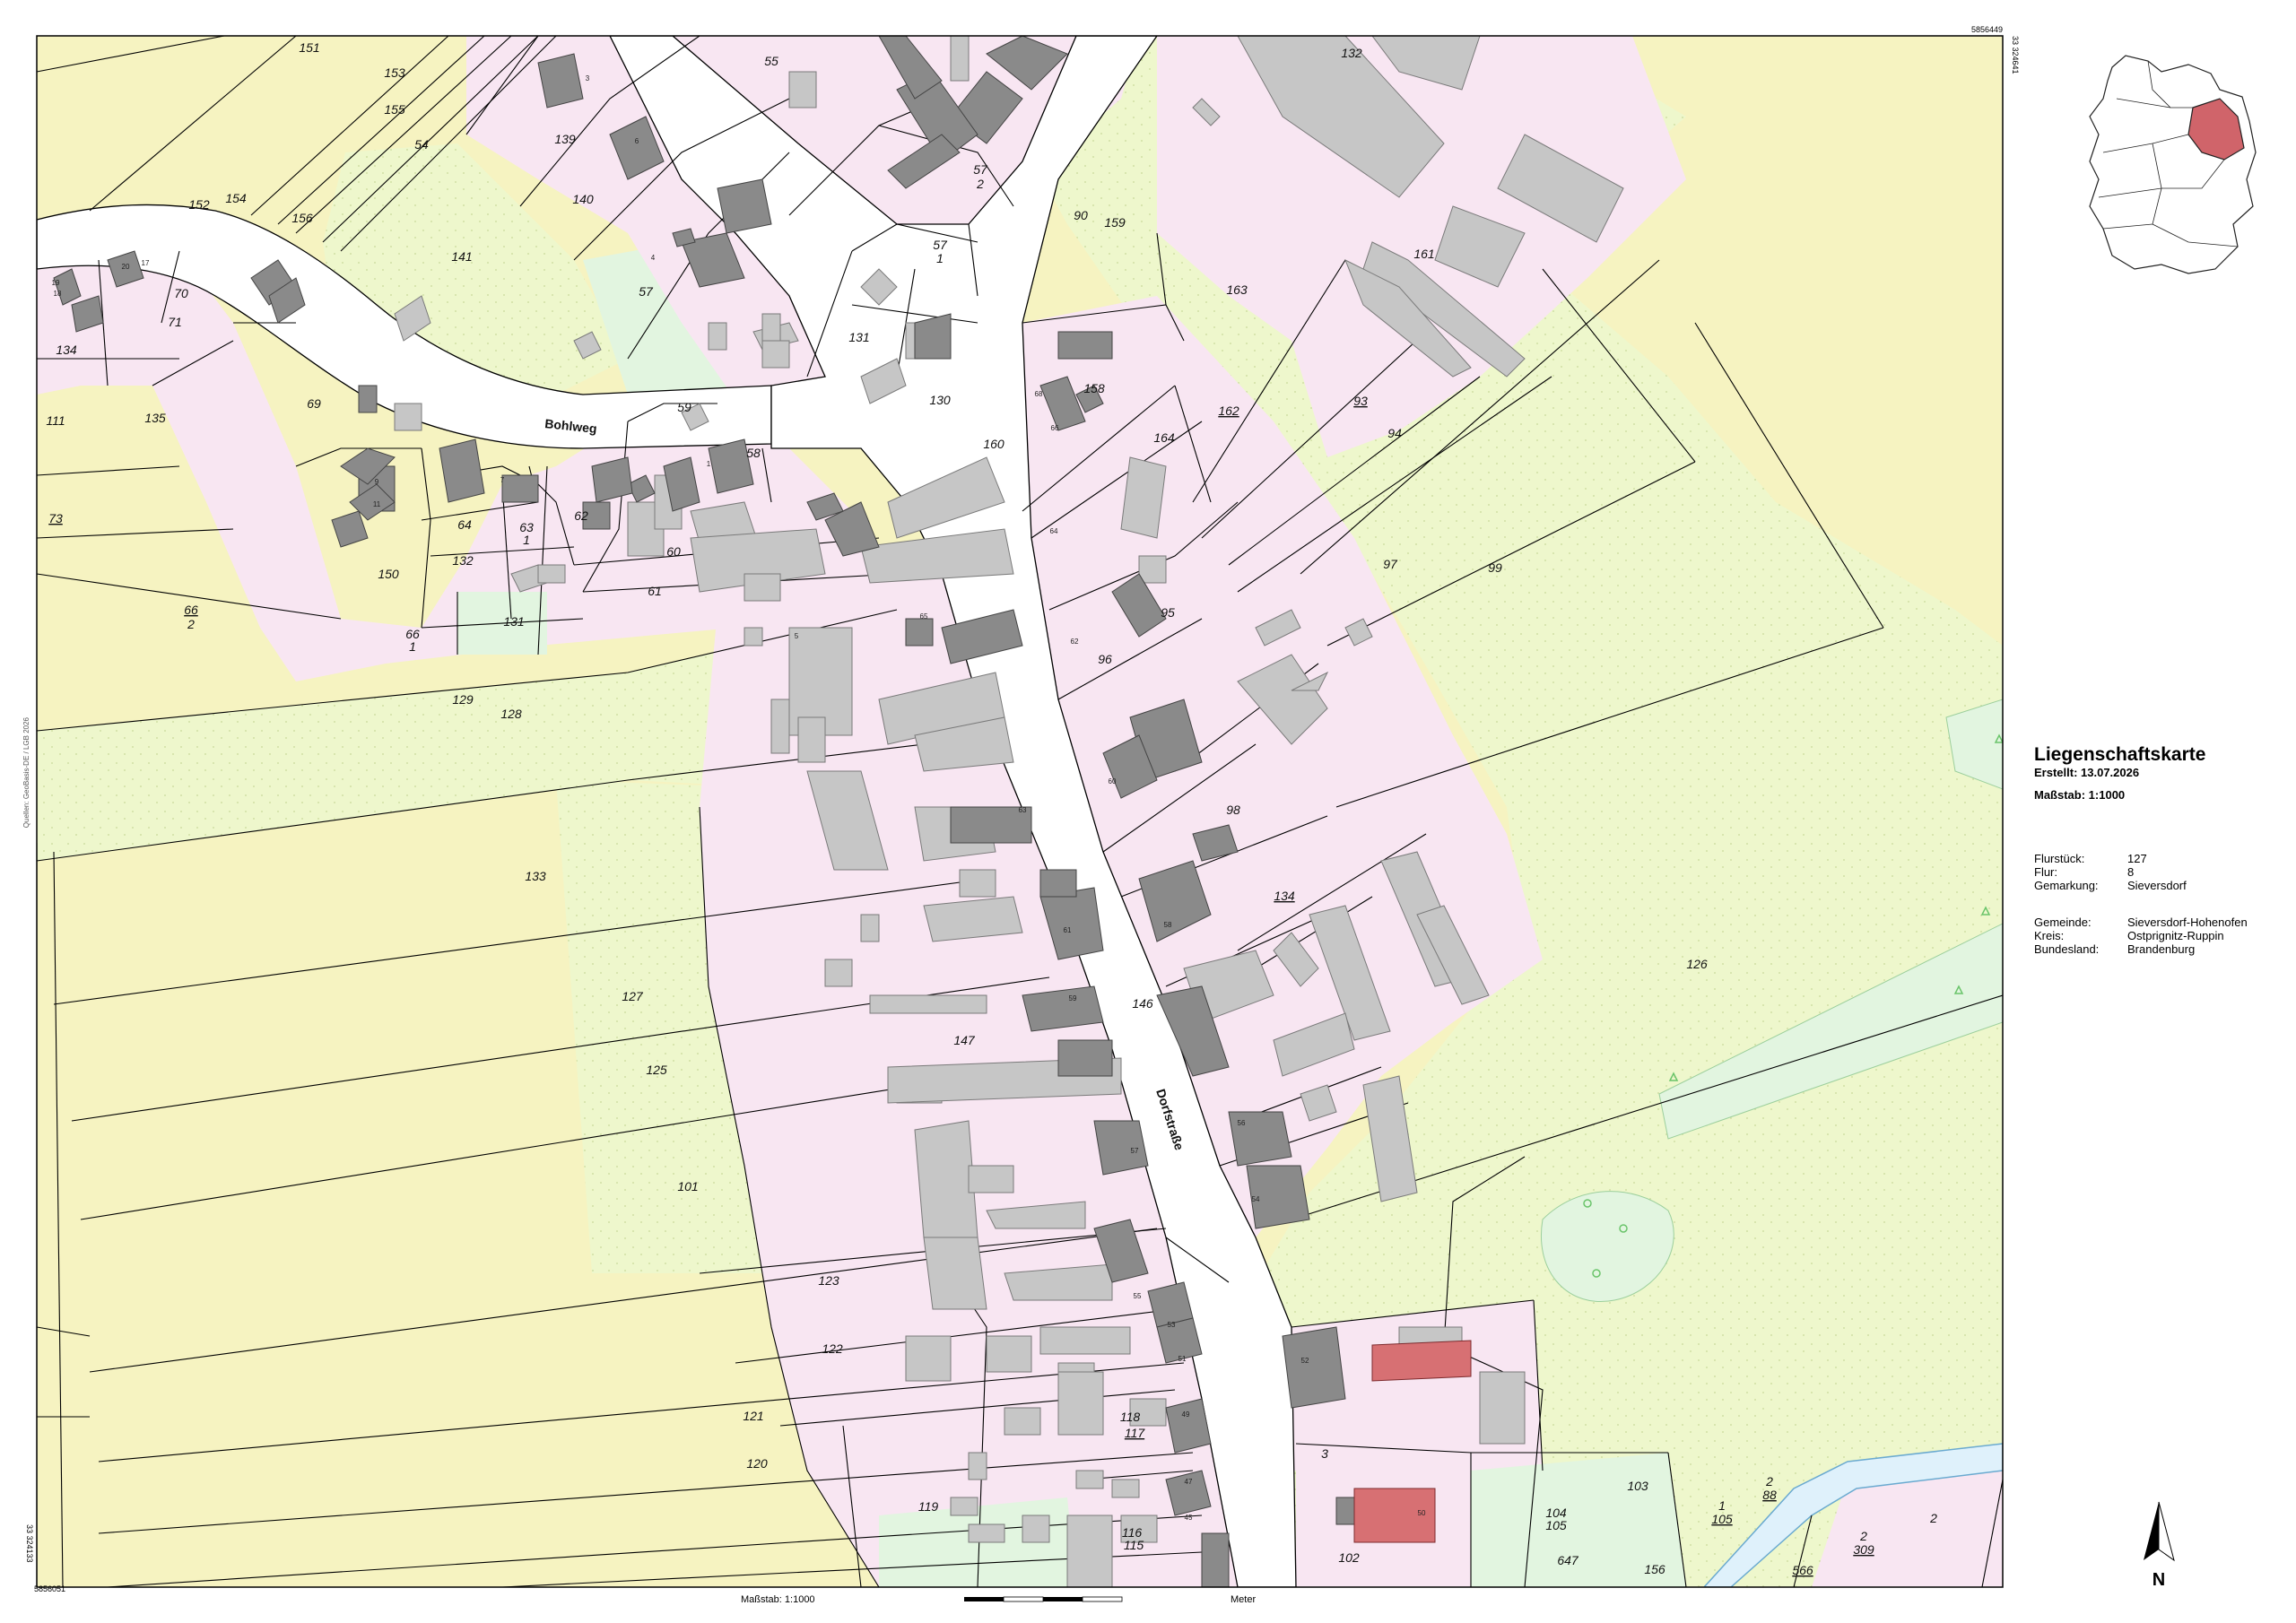 The width and height of the screenshot is (2296, 1623). I want to click on parcel-label: 152, so click(199, 204).